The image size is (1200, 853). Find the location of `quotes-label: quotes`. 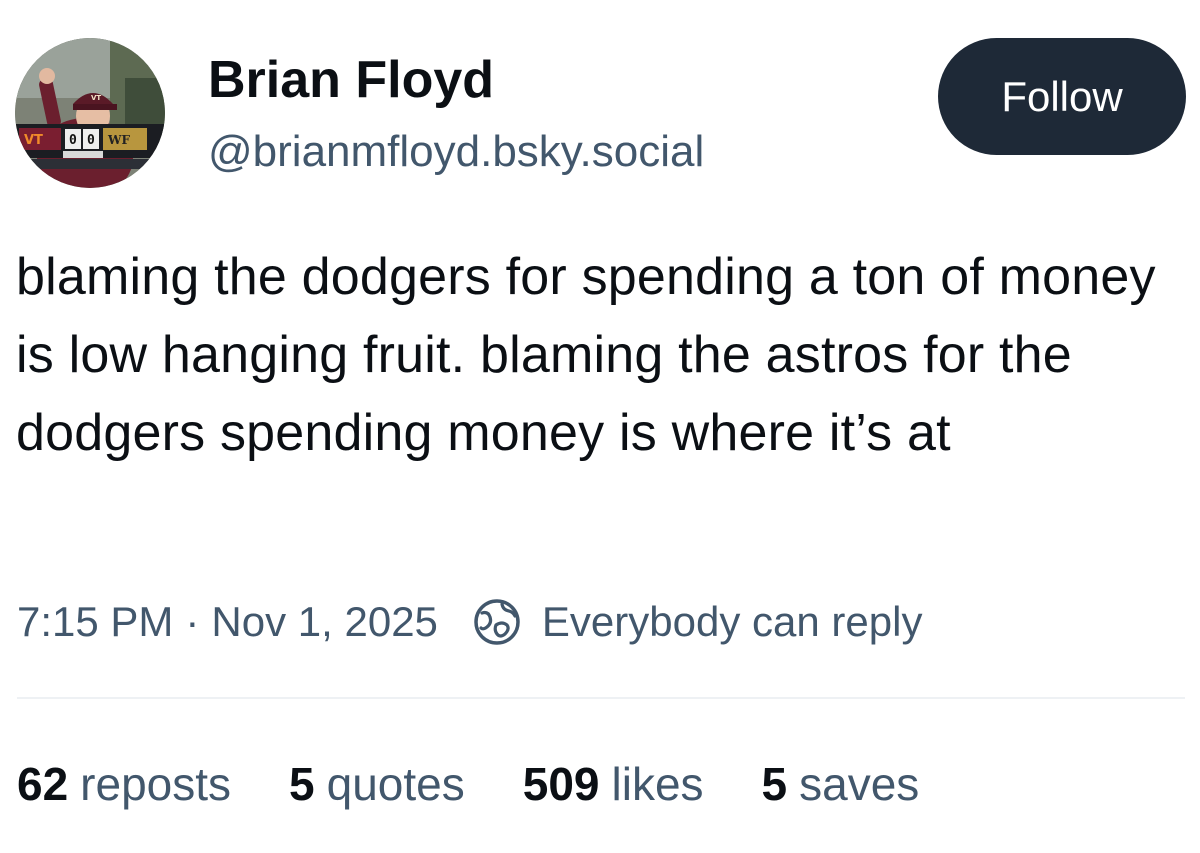

quotes-label: quotes is located at coordinates (395, 784).